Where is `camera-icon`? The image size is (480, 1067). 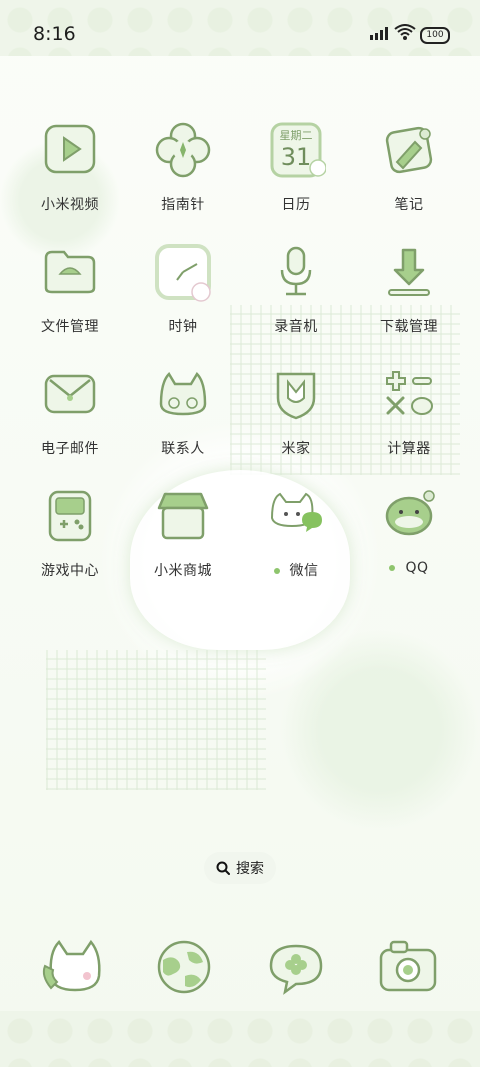 camera-icon is located at coordinates (408, 966).